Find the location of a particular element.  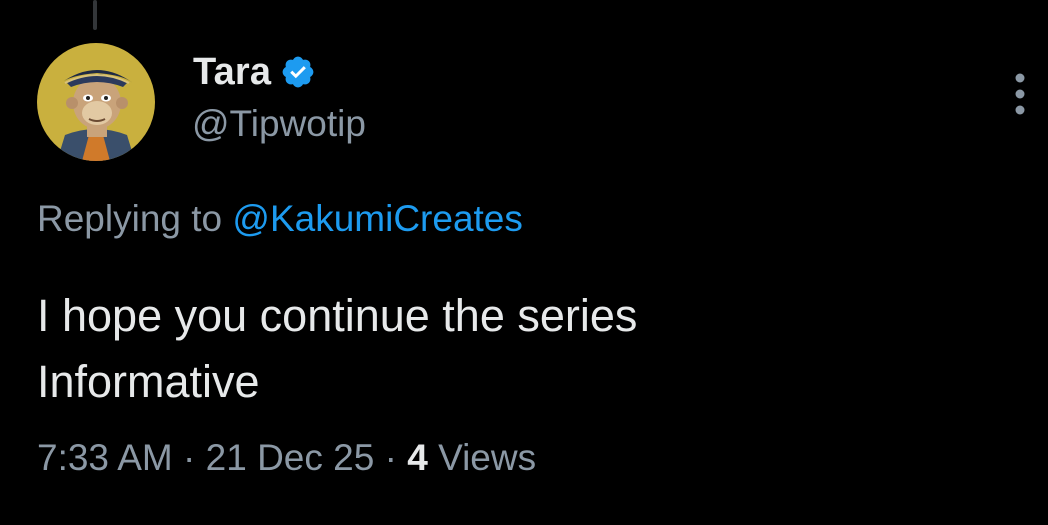

author-handle: @Tipwotip is located at coordinates (279, 124).